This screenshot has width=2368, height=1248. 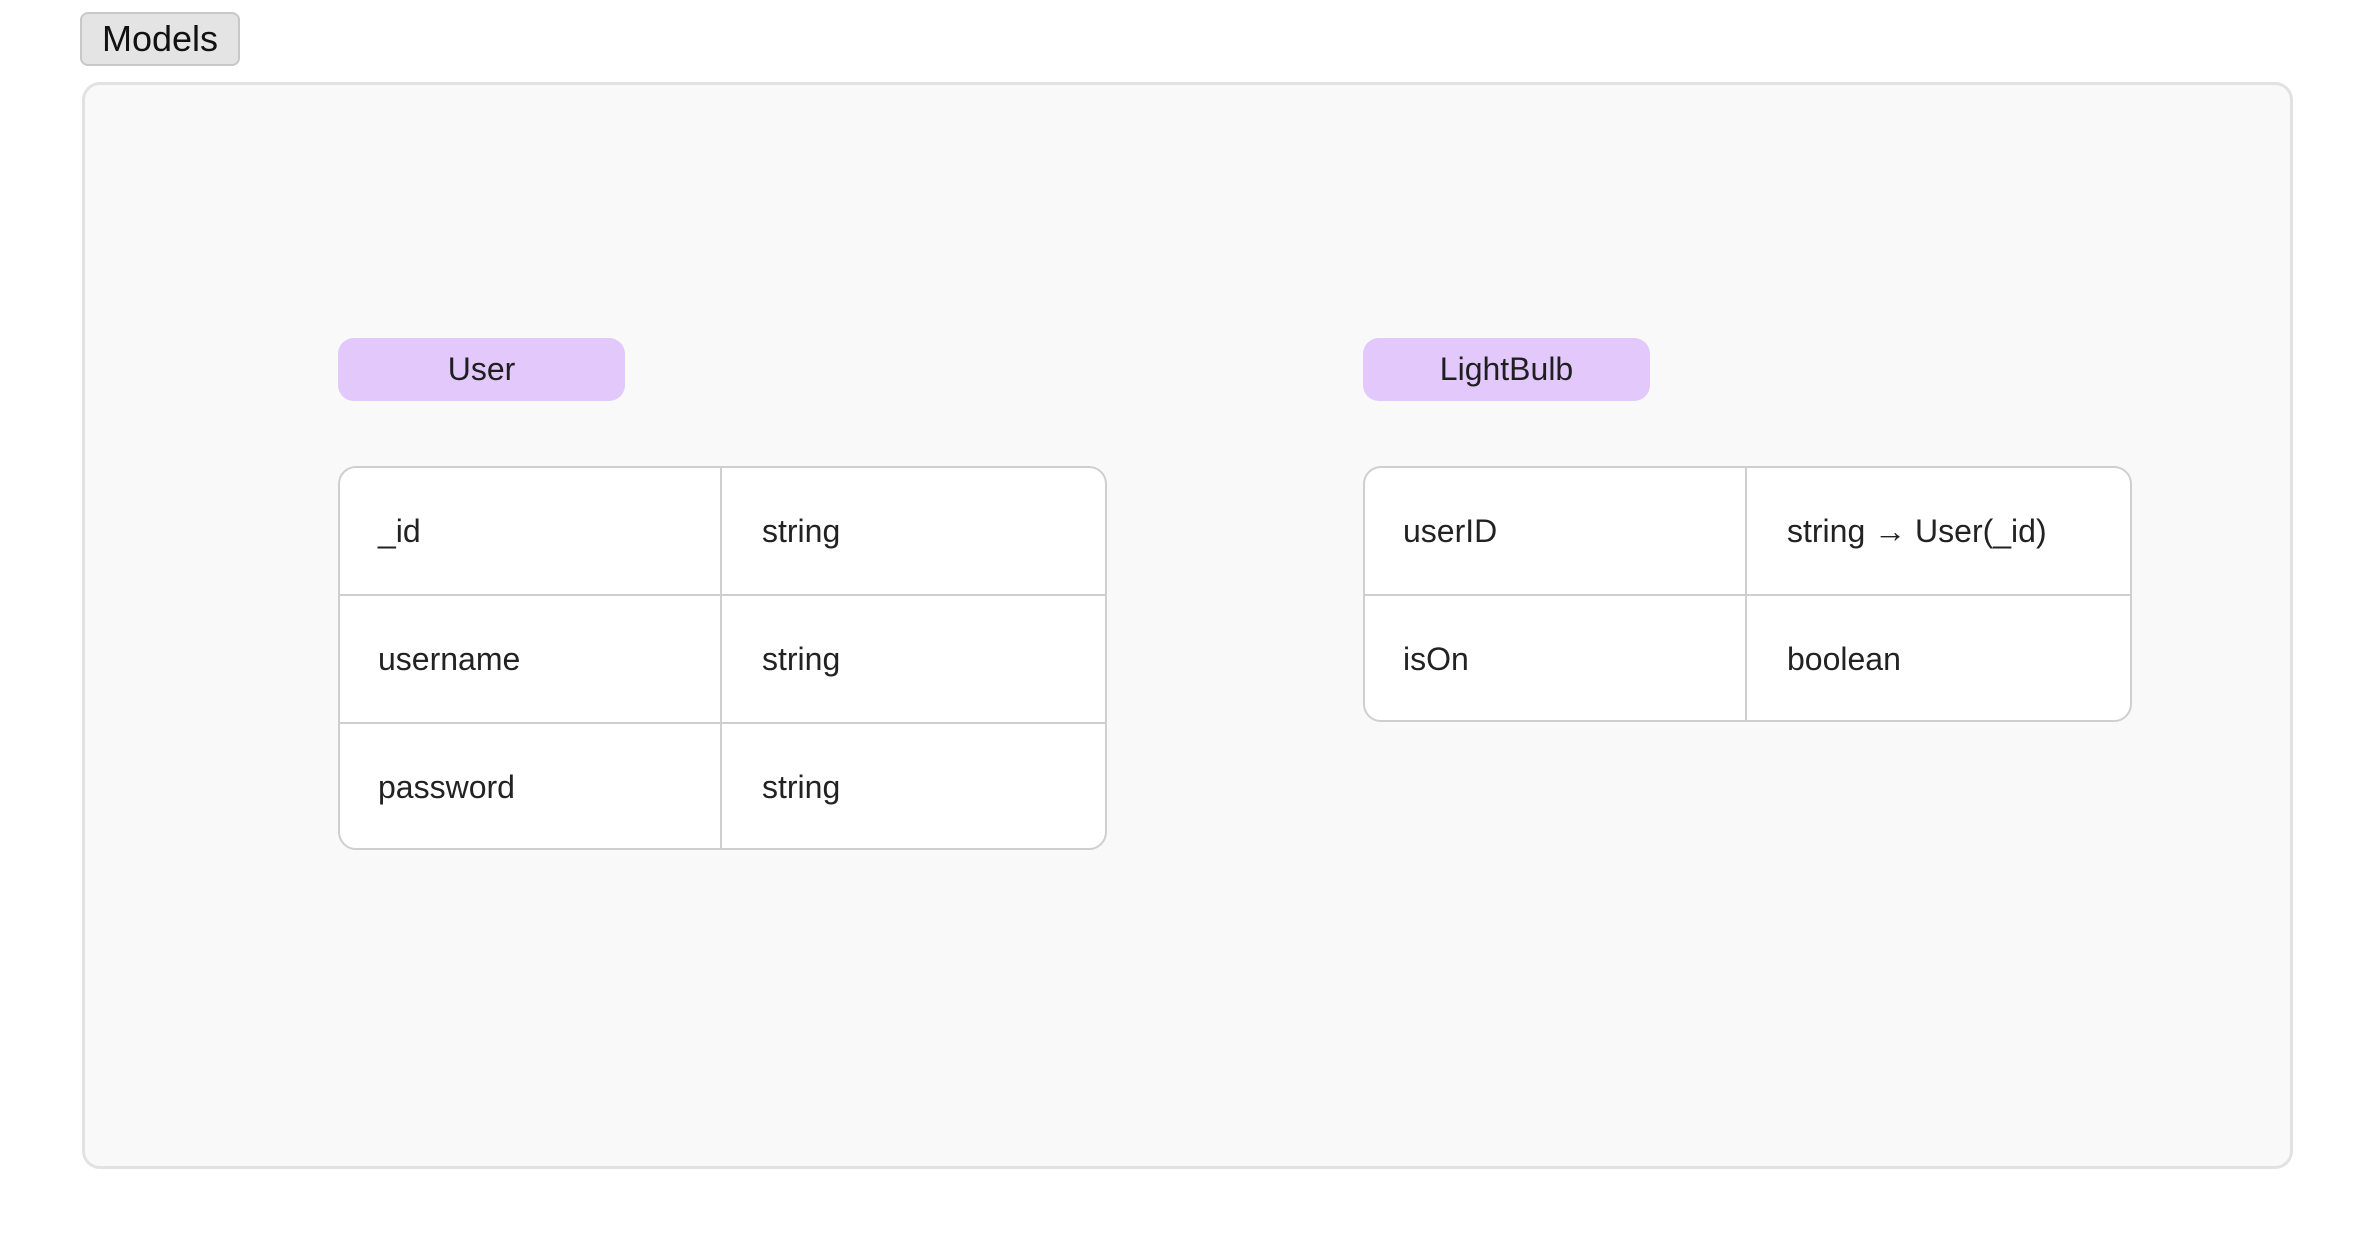 I want to click on field-type: boolean, so click(x=1844, y=658).